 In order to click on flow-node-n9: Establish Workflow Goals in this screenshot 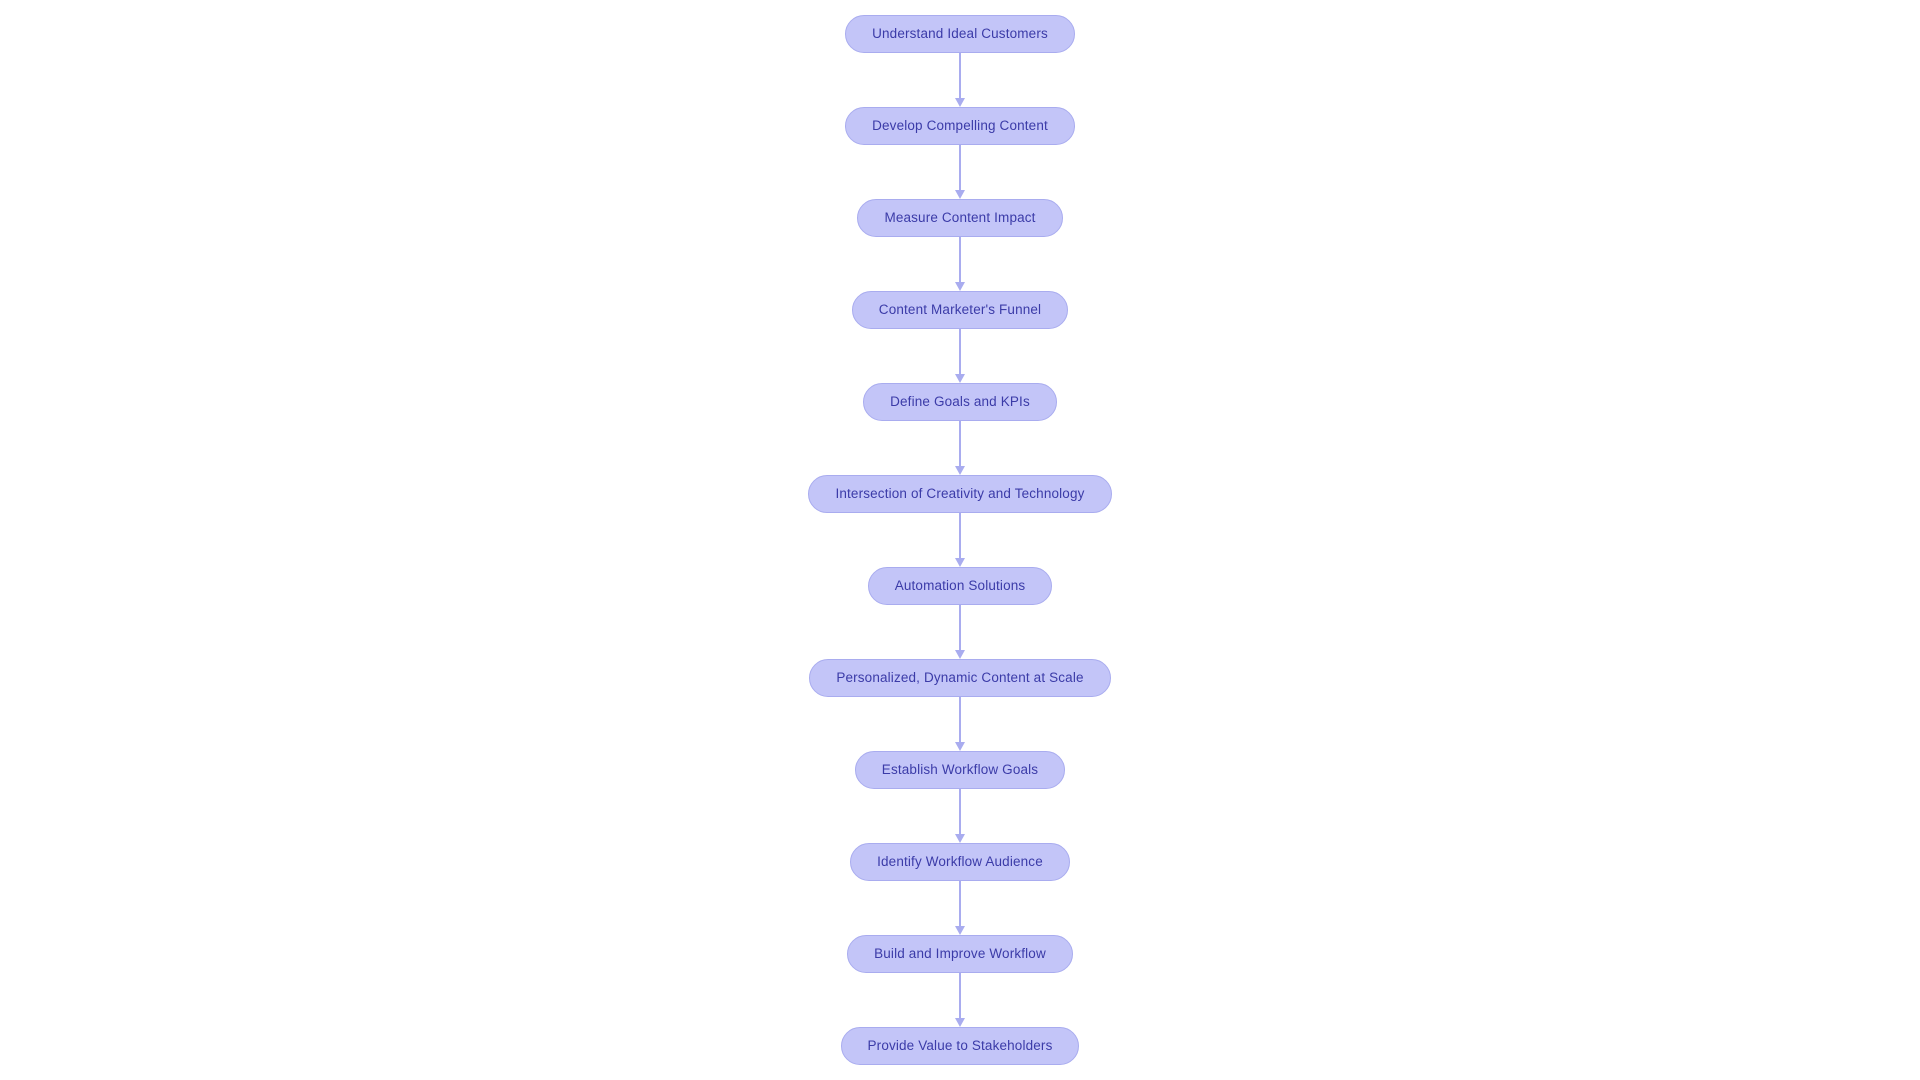, I will do `click(960, 770)`.